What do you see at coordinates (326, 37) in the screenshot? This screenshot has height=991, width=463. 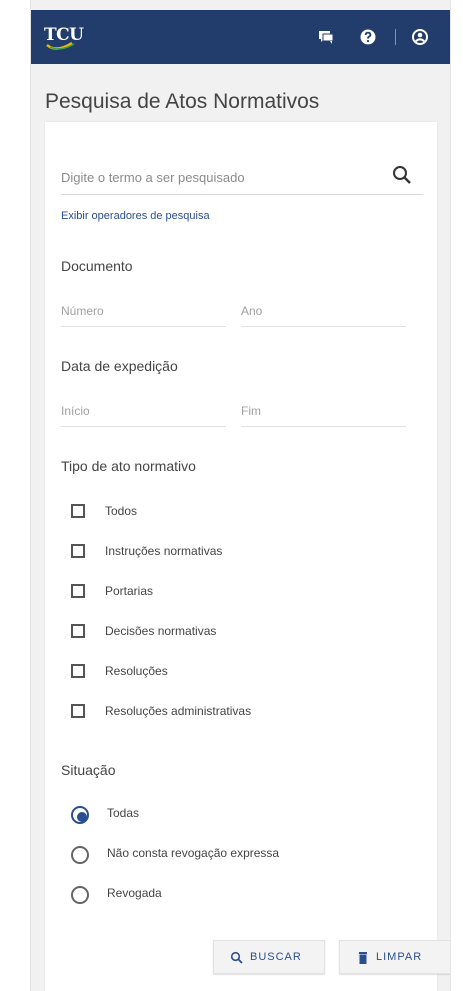 I see `chat-icon` at bounding box center [326, 37].